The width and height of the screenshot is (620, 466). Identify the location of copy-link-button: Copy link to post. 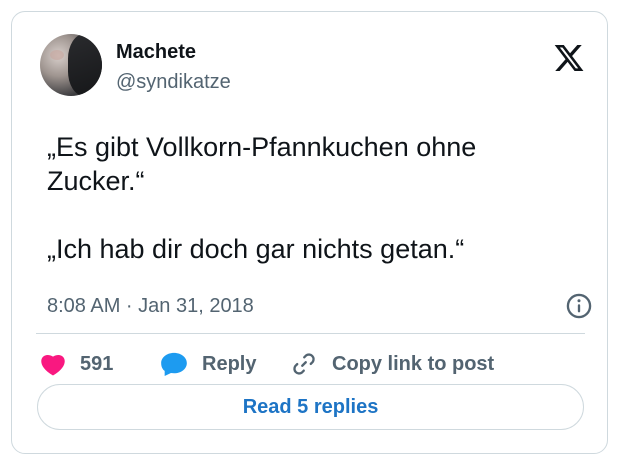
(392, 364).